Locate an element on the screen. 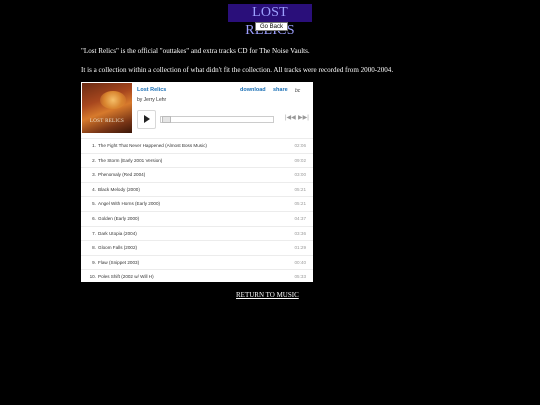 Image resolution: width=540 pixels, height=405 pixels. track-number: 3. is located at coordinates (94, 175).